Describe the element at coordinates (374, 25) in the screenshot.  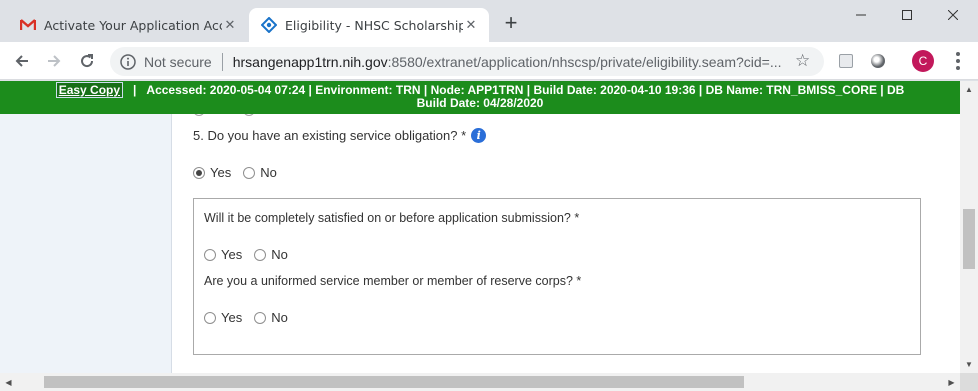
I see `tab-title: Eligibility - NHSC Scholarship Pro` at that location.